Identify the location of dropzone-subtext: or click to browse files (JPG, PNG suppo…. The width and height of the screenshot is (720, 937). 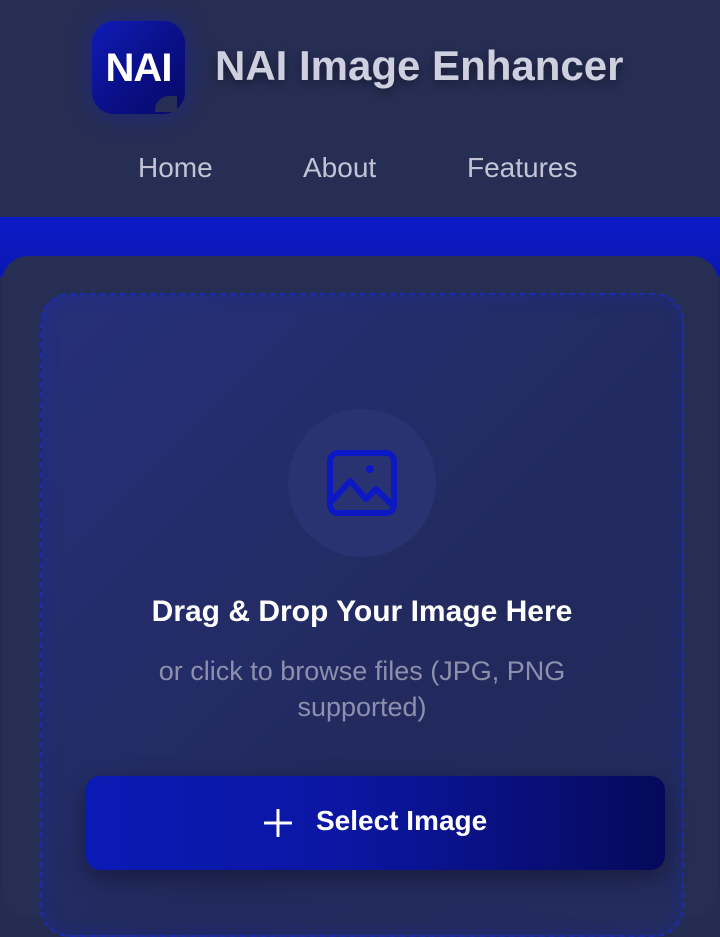
(362, 689).